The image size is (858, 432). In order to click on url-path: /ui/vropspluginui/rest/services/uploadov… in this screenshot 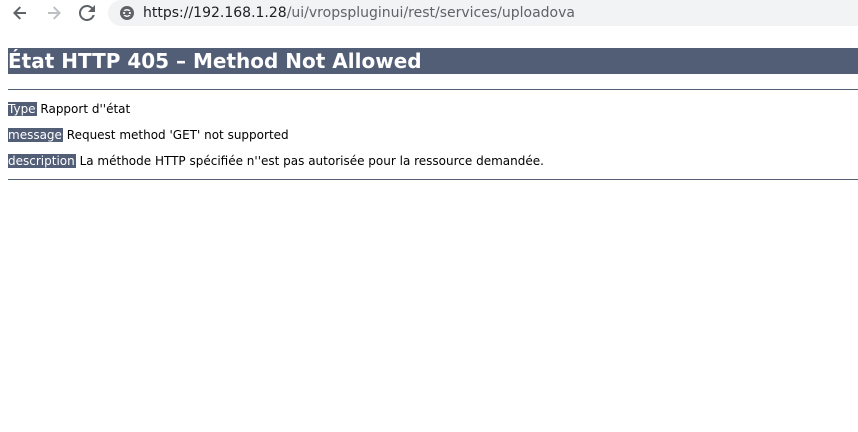, I will do `click(430, 13)`.